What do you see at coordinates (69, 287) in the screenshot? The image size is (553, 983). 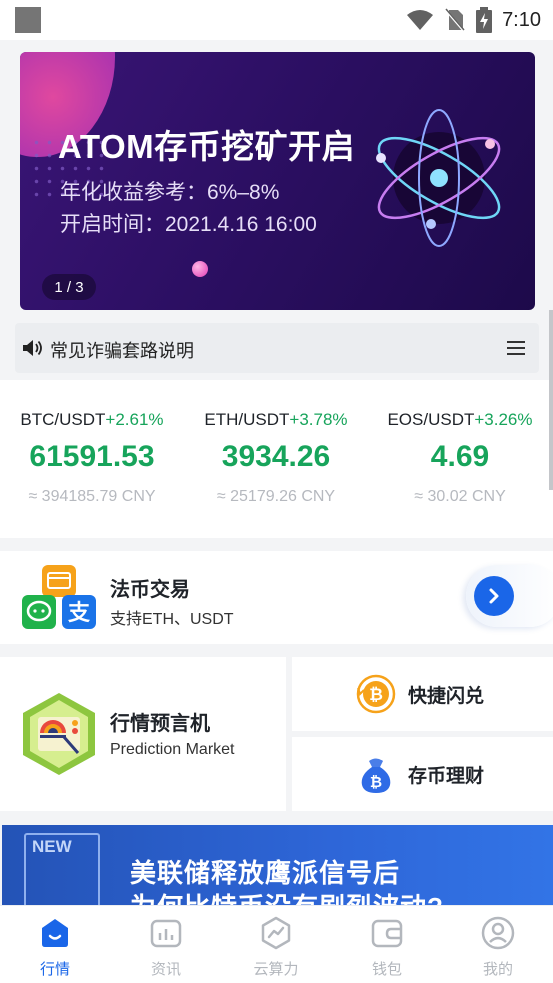 I see `banner-pager: 1 / 3` at bounding box center [69, 287].